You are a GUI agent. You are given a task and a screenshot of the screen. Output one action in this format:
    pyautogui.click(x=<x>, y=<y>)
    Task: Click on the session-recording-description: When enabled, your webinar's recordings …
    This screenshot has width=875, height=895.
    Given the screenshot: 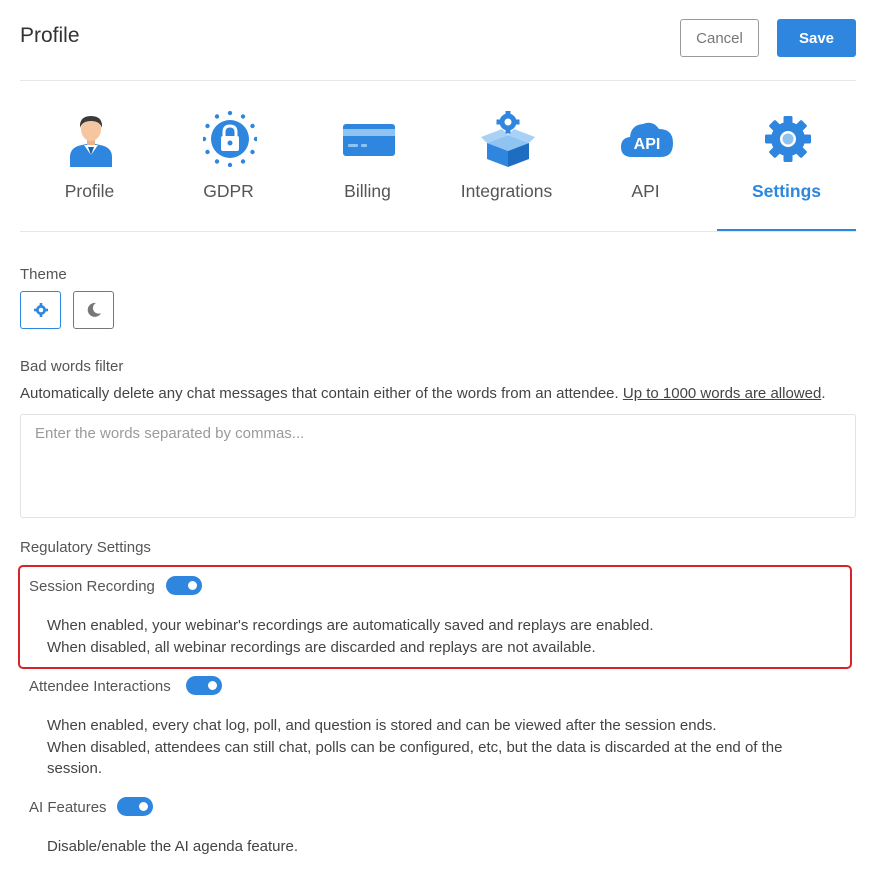 What is the action you would take?
    pyautogui.click(x=442, y=636)
    